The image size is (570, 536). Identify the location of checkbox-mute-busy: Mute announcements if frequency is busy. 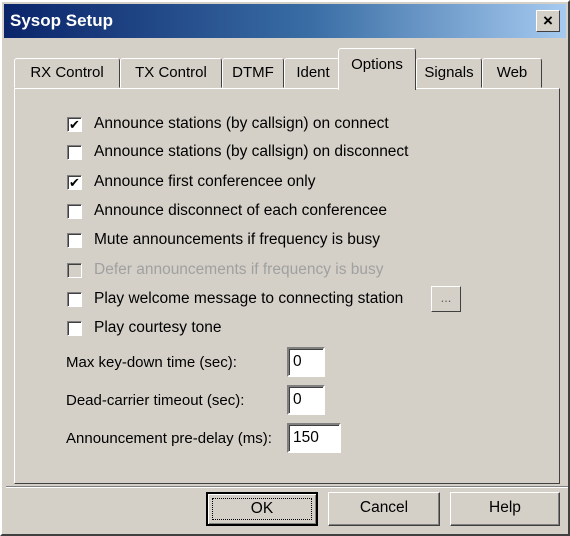
(223, 240).